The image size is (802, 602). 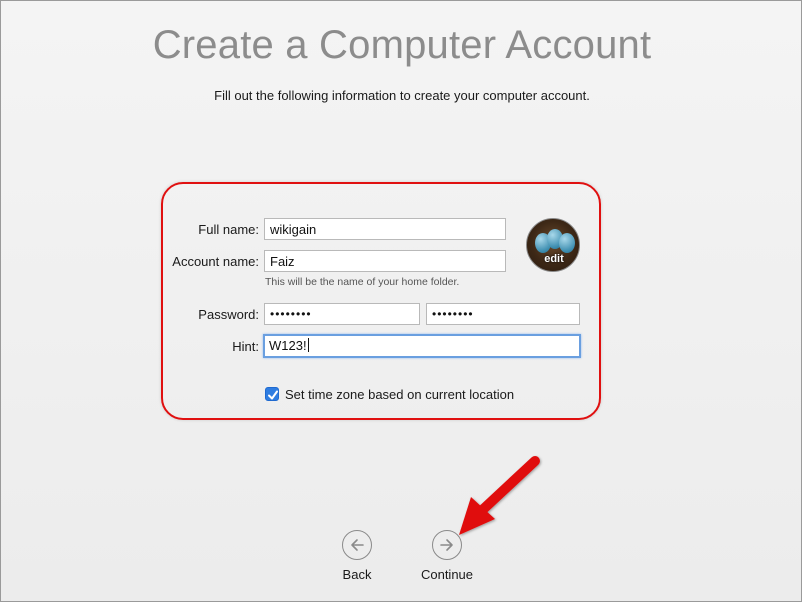 What do you see at coordinates (357, 545) in the screenshot?
I see `arrow-left-circle-icon` at bounding box center [357, 545].